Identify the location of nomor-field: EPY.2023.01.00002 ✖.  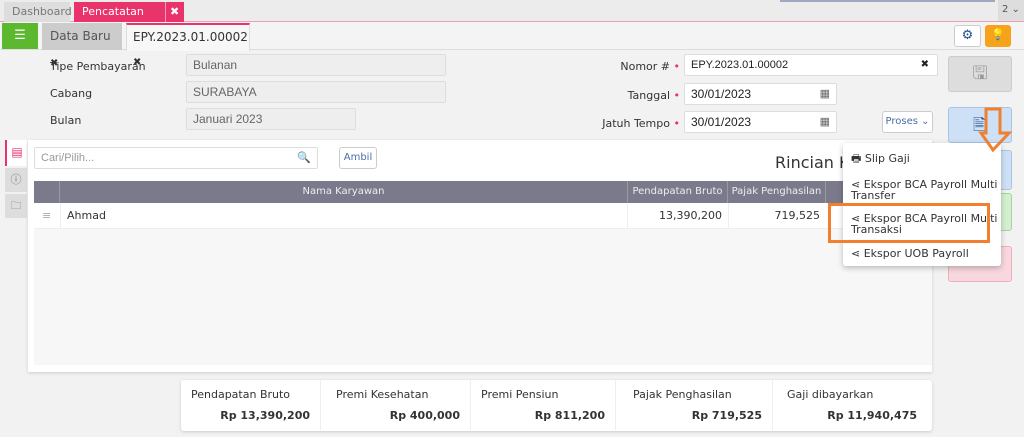
(811, 65).